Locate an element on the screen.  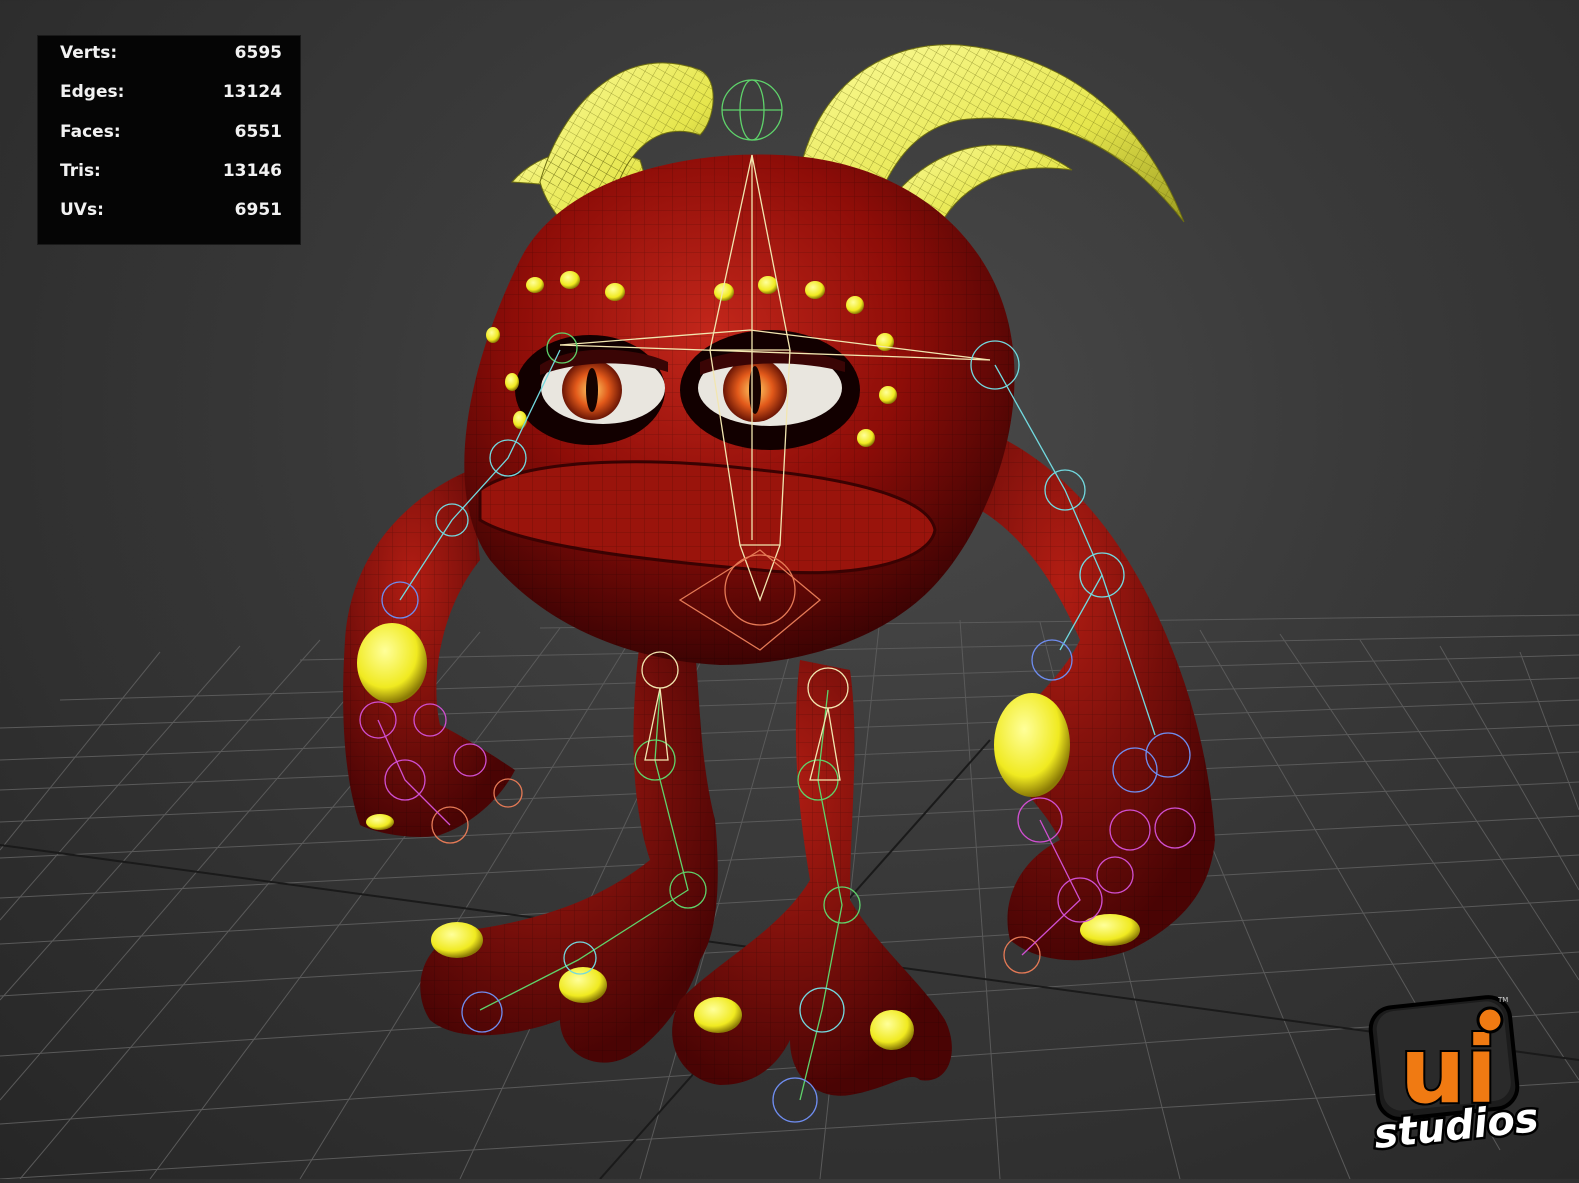
stat-value: 13124 is located at coordinates (252, 92).